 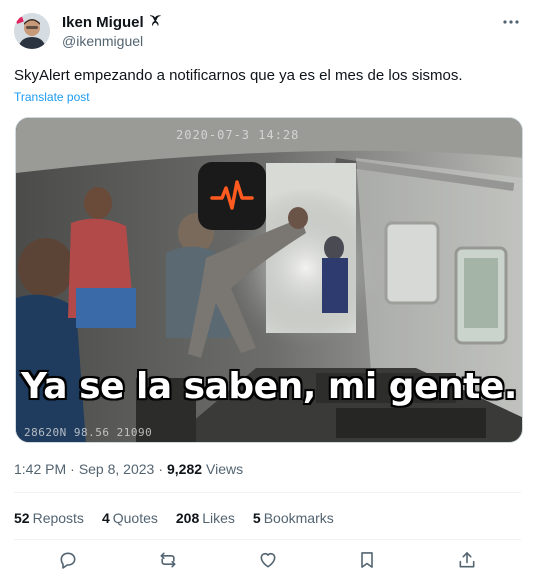 I want to click on likes-label: Likes, so click(x=218, y=518).